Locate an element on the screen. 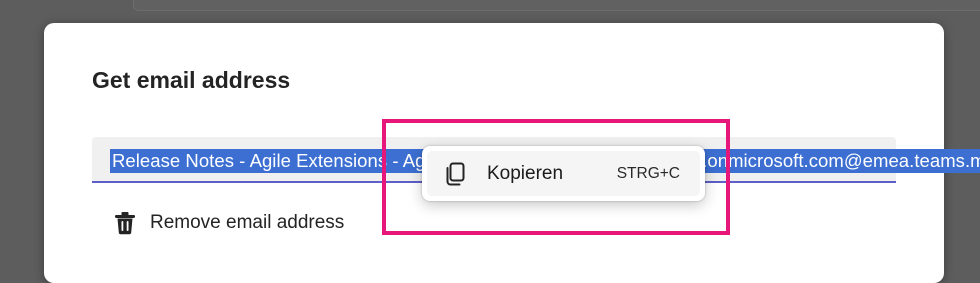  context-menu: Kopieren STRG+C is located at coordinates (563, 173).